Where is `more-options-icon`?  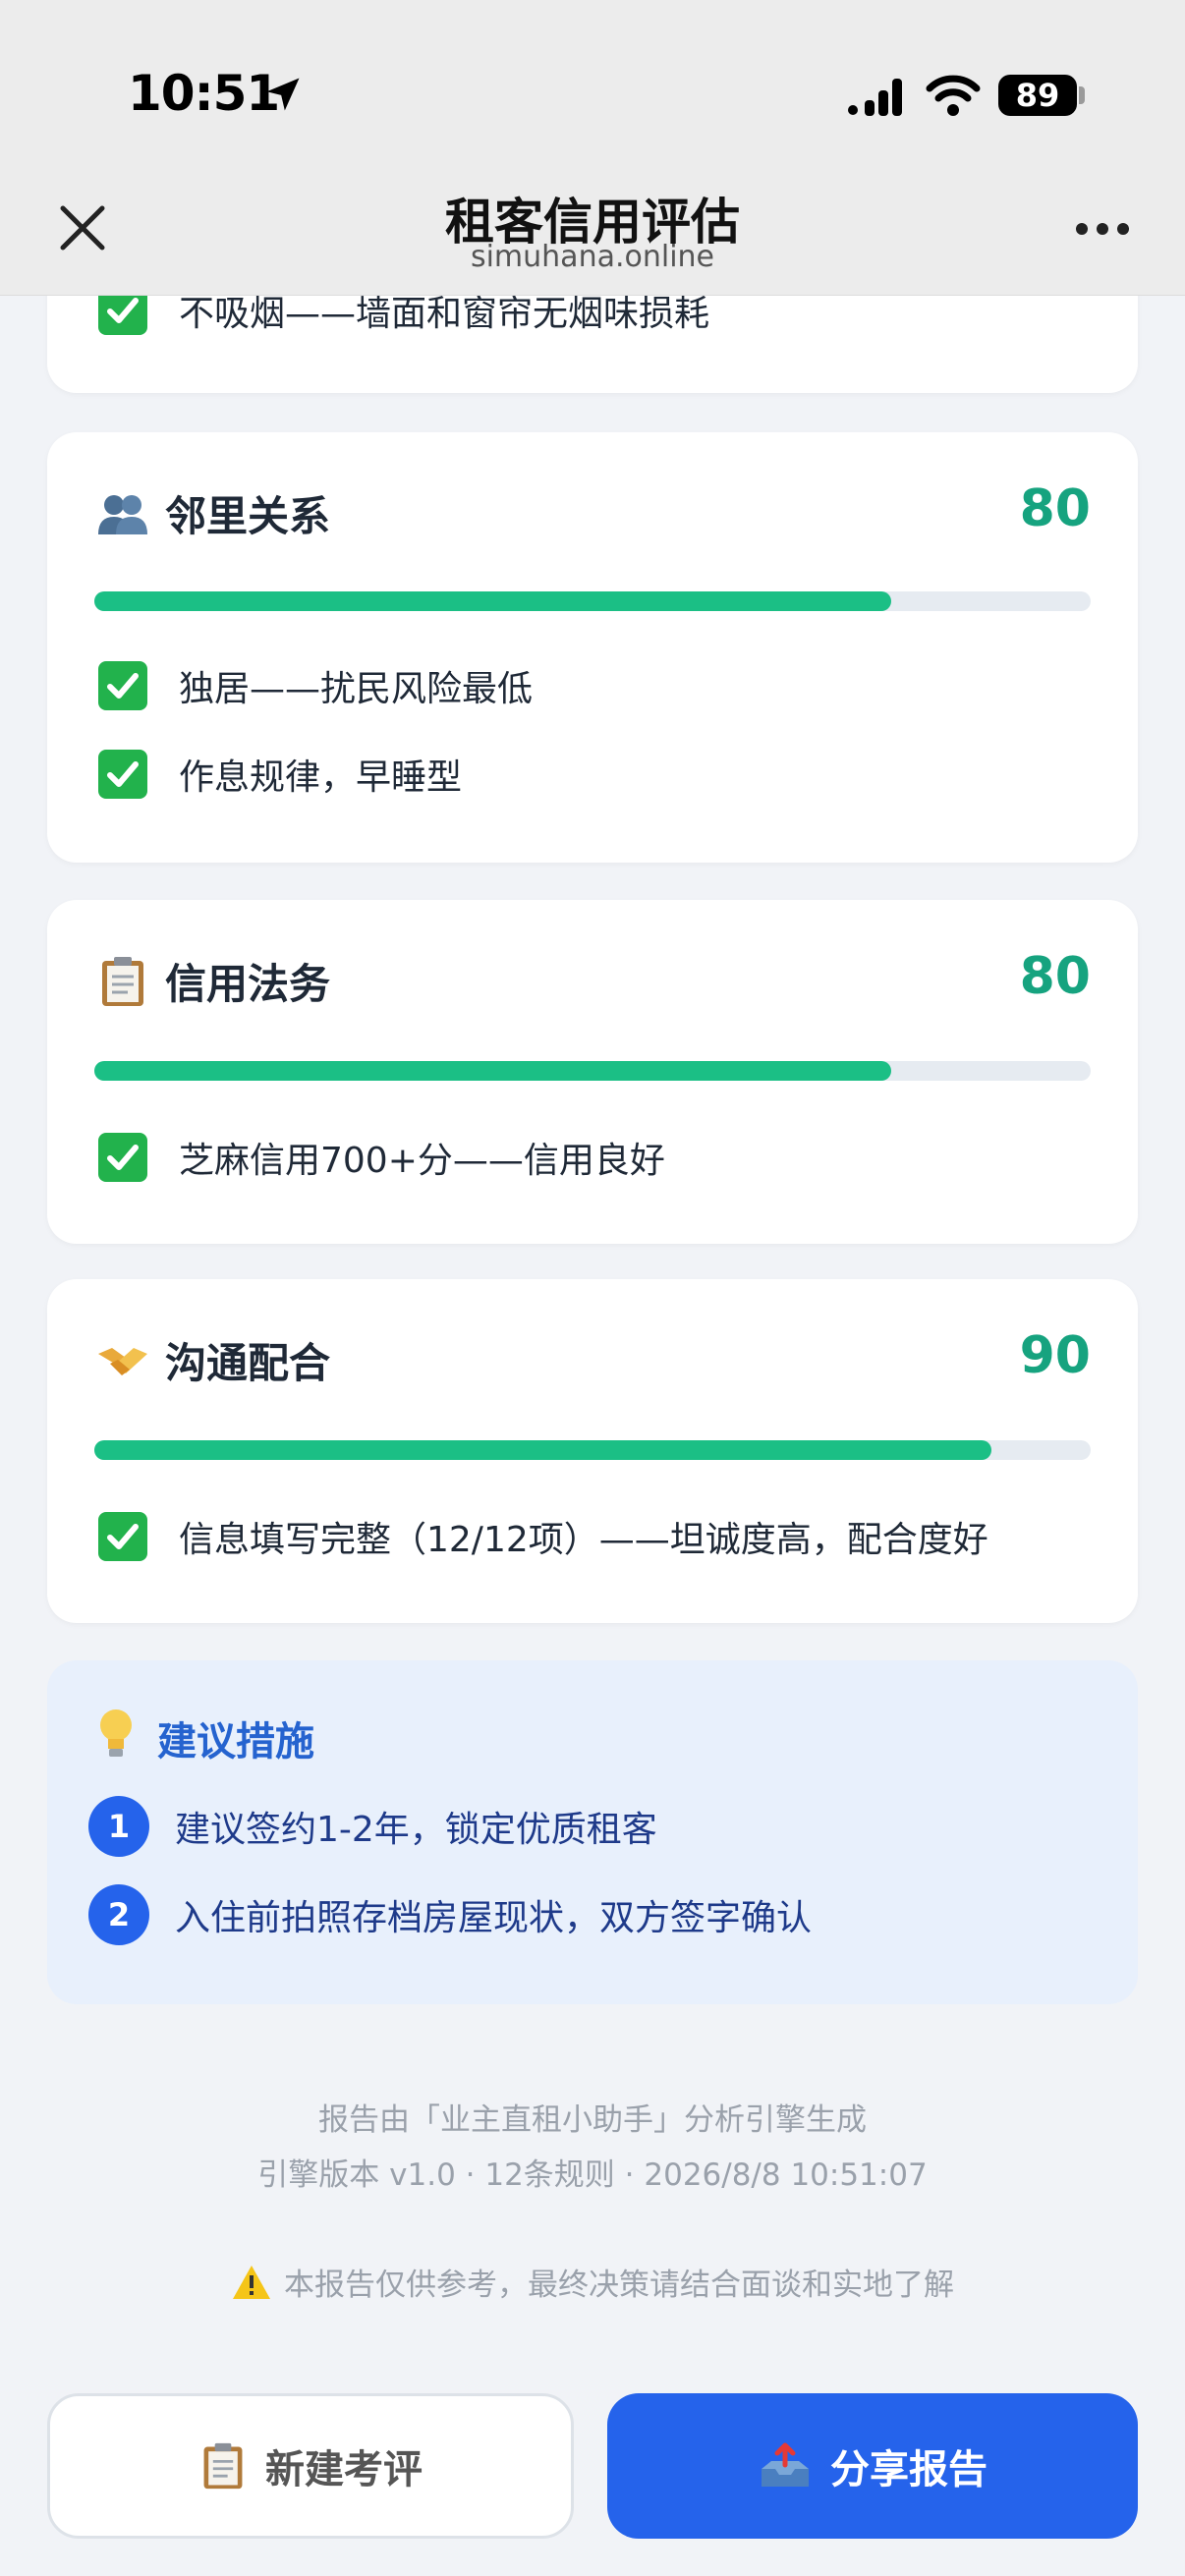 more-options-icon is located at coordinates (1103, 229).